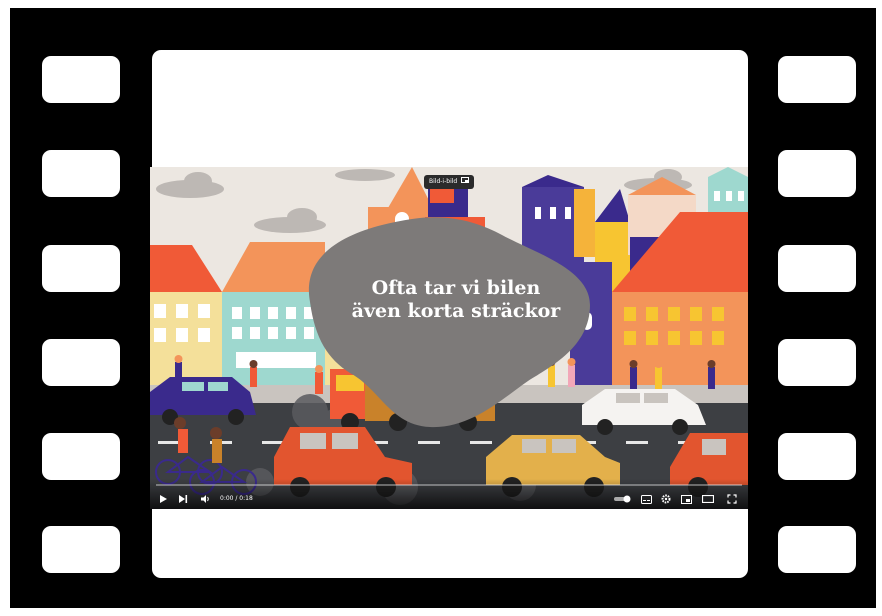 The image size is (882, 616). Describe the element at coordinates (183, 499) in the screenshot. I see `next-icon` at that location.